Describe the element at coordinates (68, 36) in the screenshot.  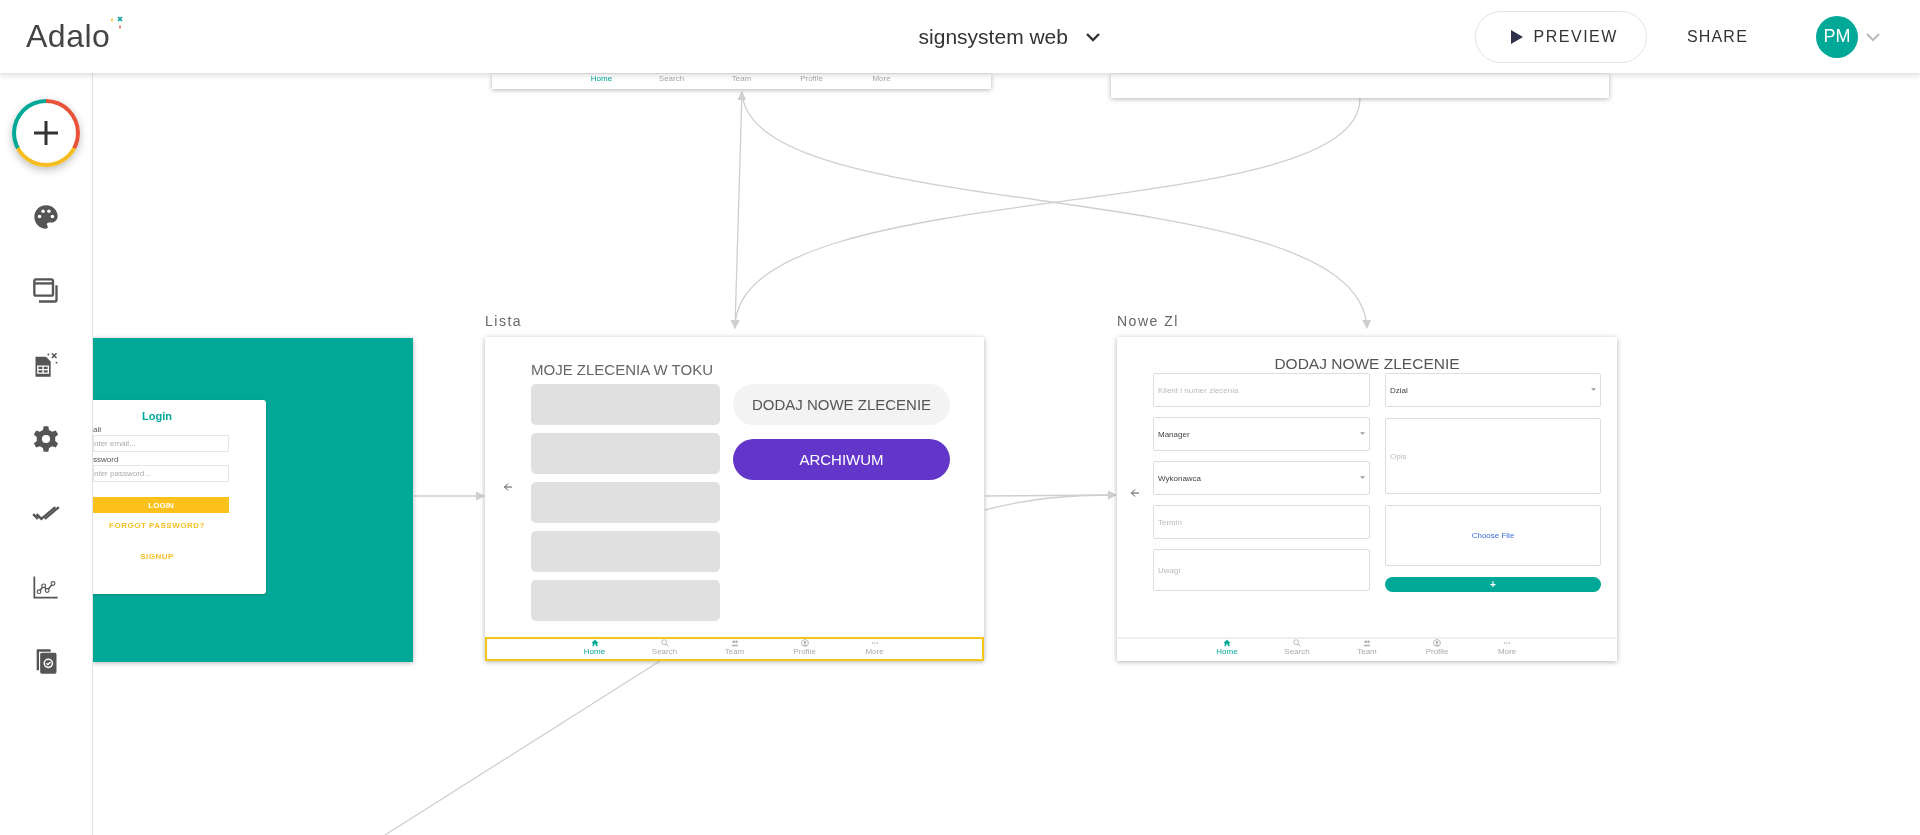
I see `logo: Adalo` at that location.